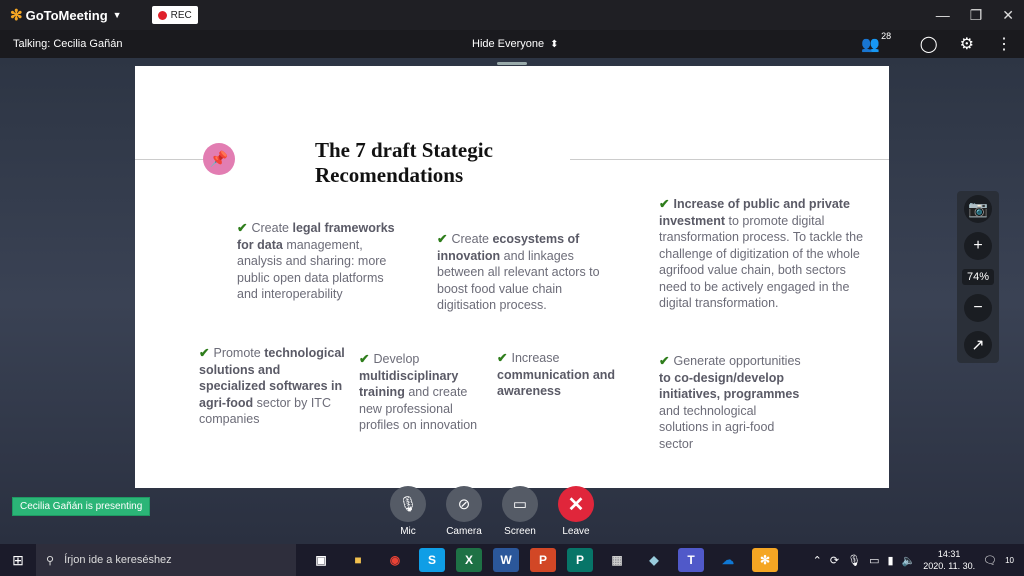 This screenshot has height=576, width=1024. What do you see at coordinates (404, 150) in the screenshot?
I see `slide-title-line1: The 7 draft Stategic` at bounding box center [404, 150].